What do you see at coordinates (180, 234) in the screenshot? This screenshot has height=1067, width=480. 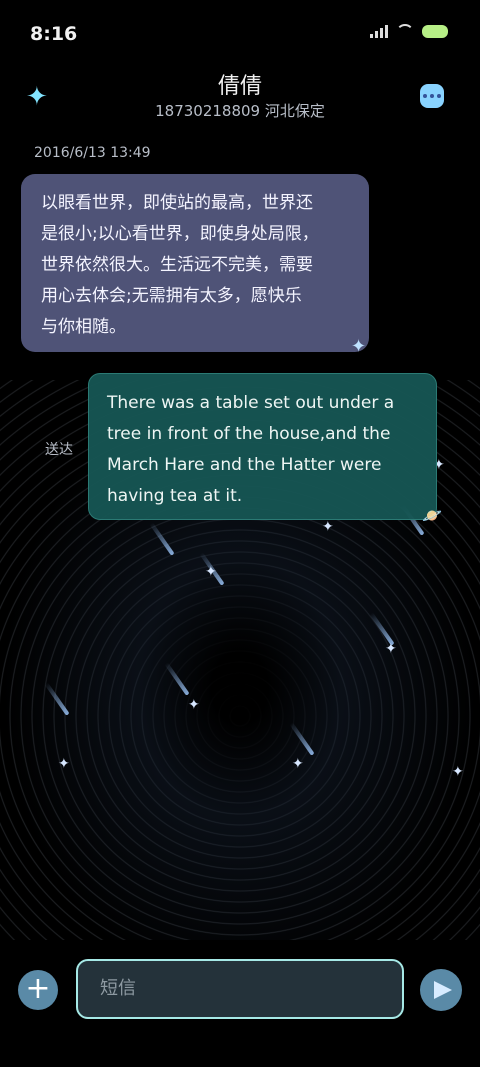 I see `message-line: 是很小;以心看世界，即使身处局限，` at bounding box center [180, 234].